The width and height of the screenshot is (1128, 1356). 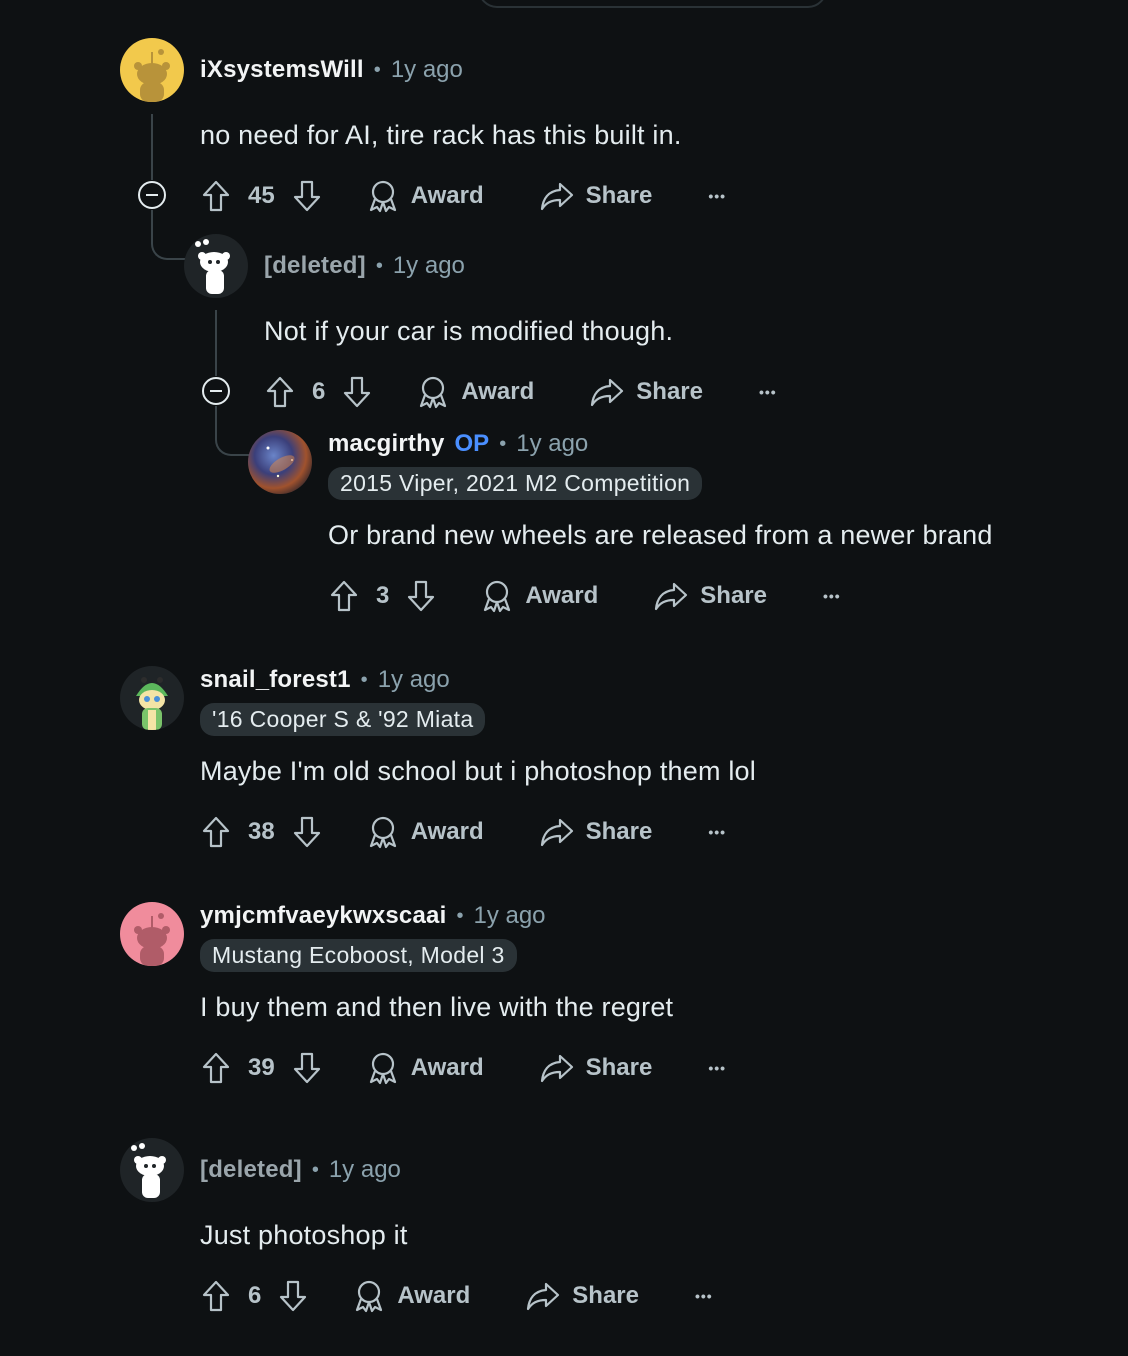 What do you see at coordinates (275, 680) in the screenshot?
I see `author-name: snail_forest1` at bounding box center [275, 680].